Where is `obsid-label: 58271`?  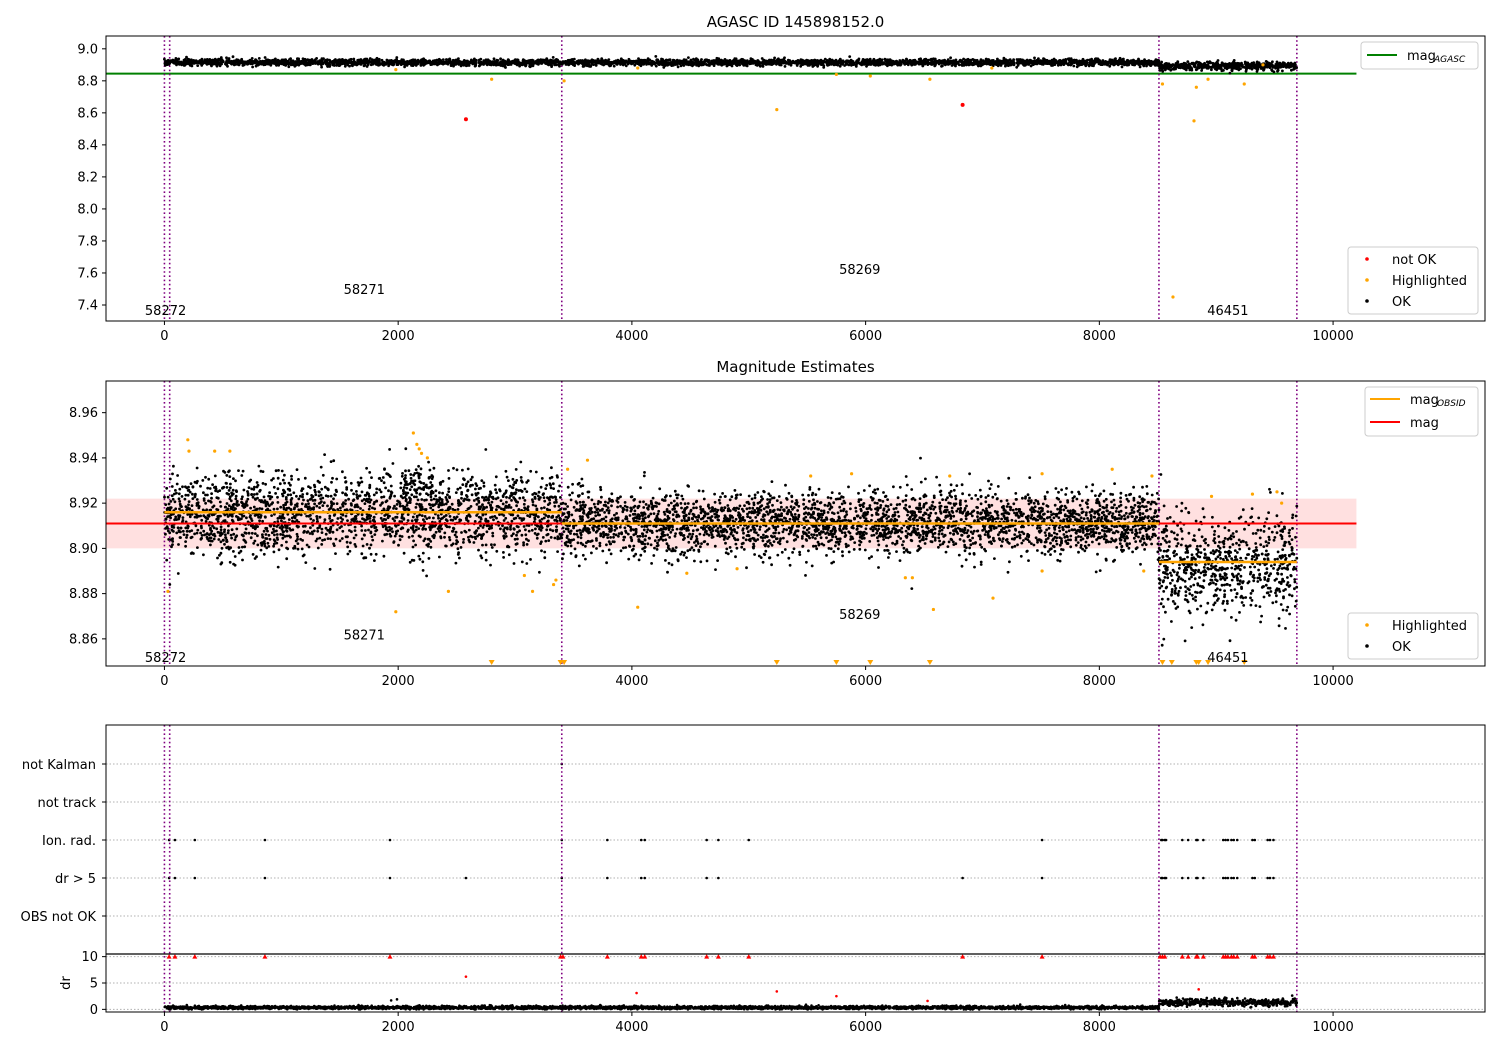 obsid-label: 58271 is located at coordinates (364, 290).